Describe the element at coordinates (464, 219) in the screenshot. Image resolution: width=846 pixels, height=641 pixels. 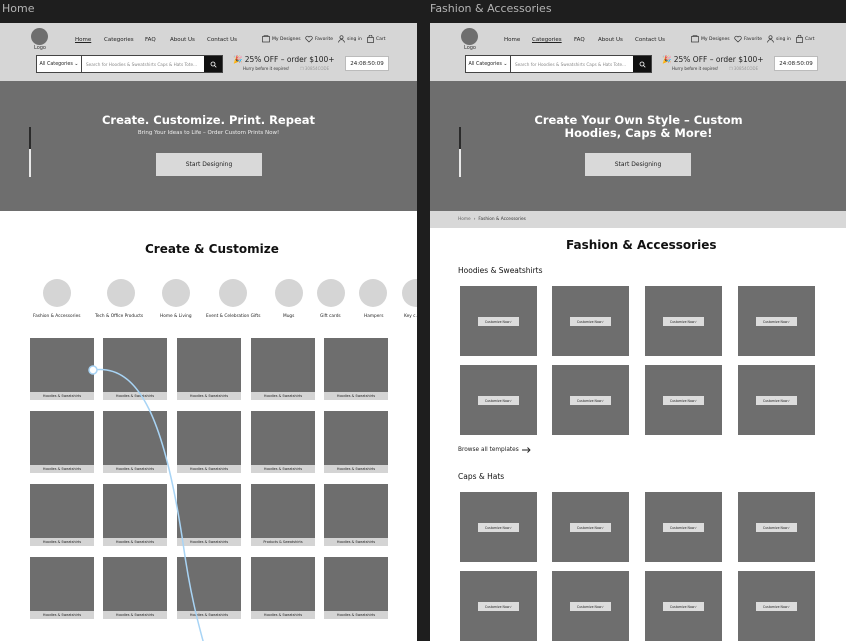
I see `breadcrumb-home: Home` at that location.